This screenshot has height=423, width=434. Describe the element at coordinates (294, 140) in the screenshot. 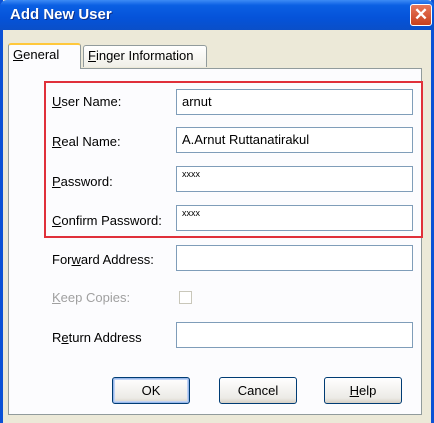

I see `real-name-field: A.Arnut Ruttanatirakul` at that location.